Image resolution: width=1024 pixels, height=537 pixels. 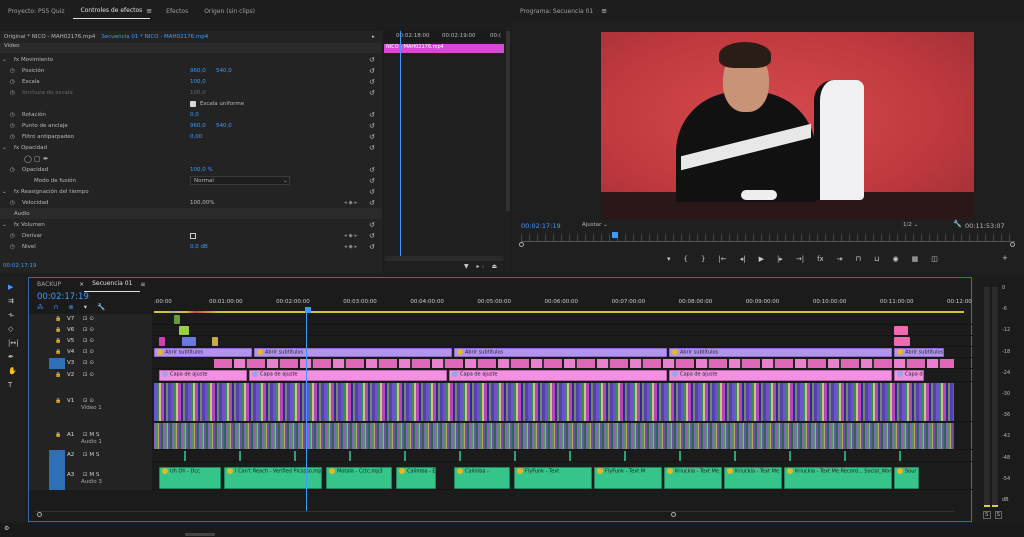 What do you see at coordinates (191, 180) in the screenshot?
I see `param-row: Modo de fusión Normal ⌄ ↺` at bounding box center [191, 180].